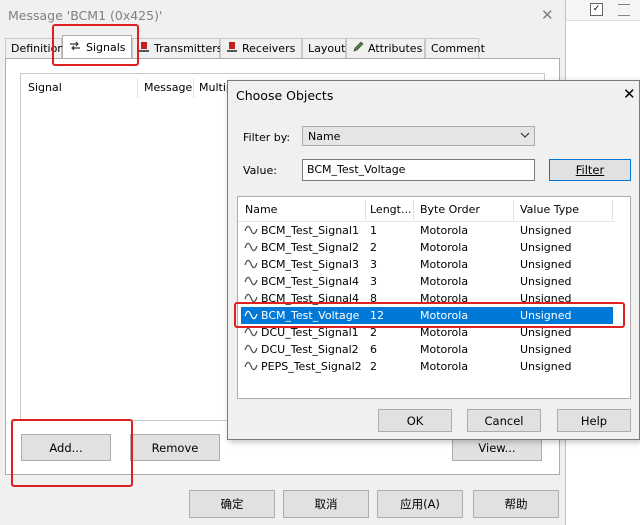 Image resolution: width=640 pixels, height=525 pixels. What do you see at coordinates (261, 209) in the screenshot?
I see `header-name: Name` at bounding box center [261, 209].